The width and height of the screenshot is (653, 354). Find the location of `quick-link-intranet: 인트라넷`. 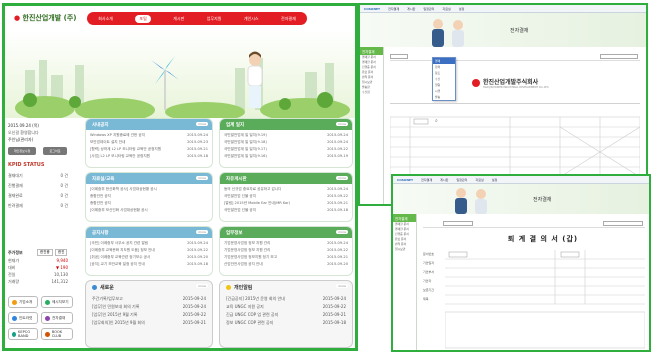

quick-link-intranet: 인트라넷 is located at coordinates (23, 318).